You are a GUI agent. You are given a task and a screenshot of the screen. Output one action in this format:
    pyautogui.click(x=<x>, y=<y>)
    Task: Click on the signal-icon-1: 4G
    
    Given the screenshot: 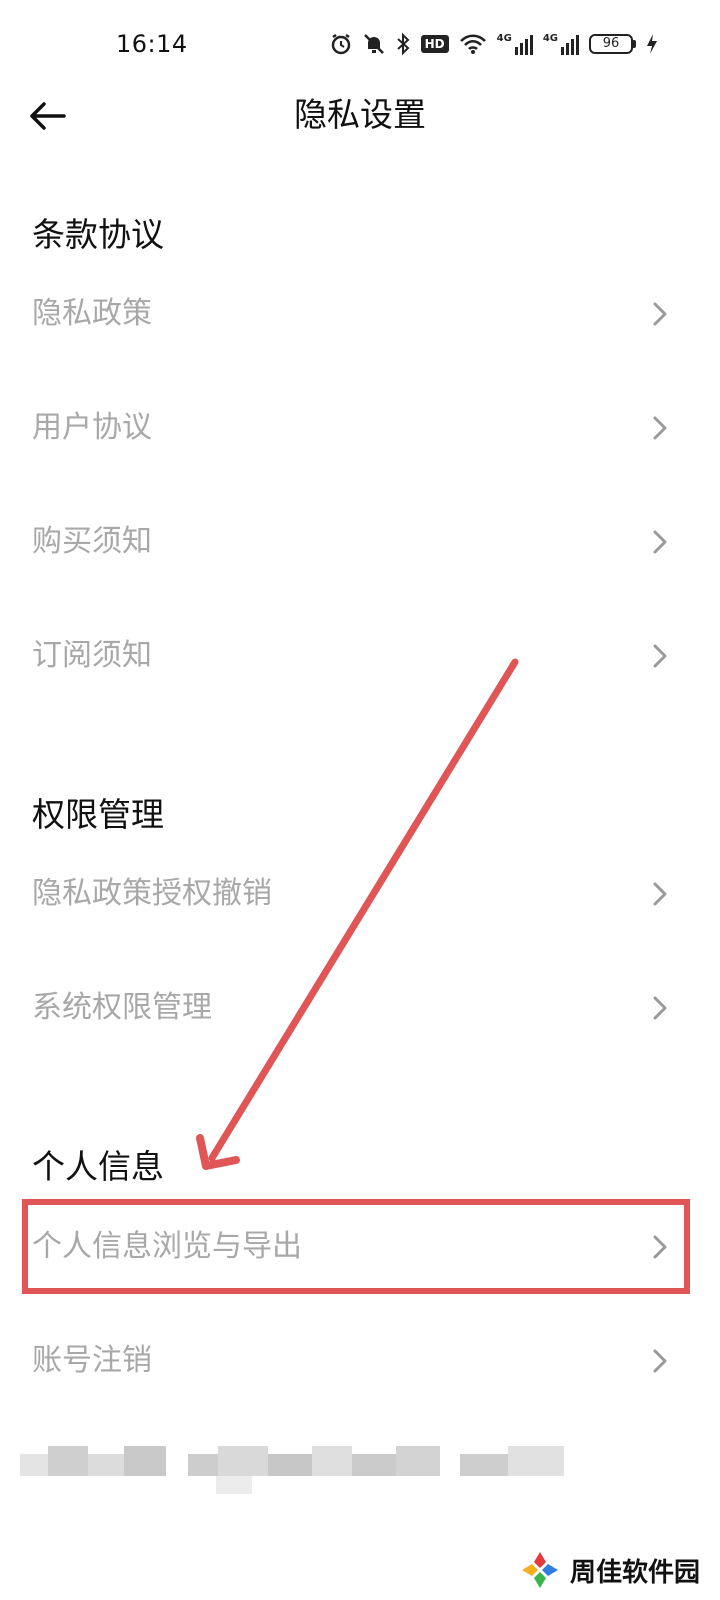 What is the action you would take?
    pyautogui.click(x=515, y=44)
    